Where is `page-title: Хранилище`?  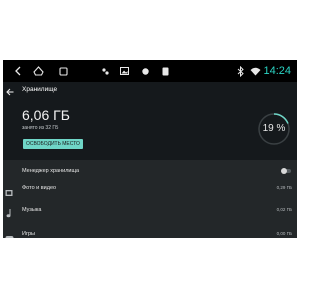 page-title: Хранилище is located at coordinates (40, 89).